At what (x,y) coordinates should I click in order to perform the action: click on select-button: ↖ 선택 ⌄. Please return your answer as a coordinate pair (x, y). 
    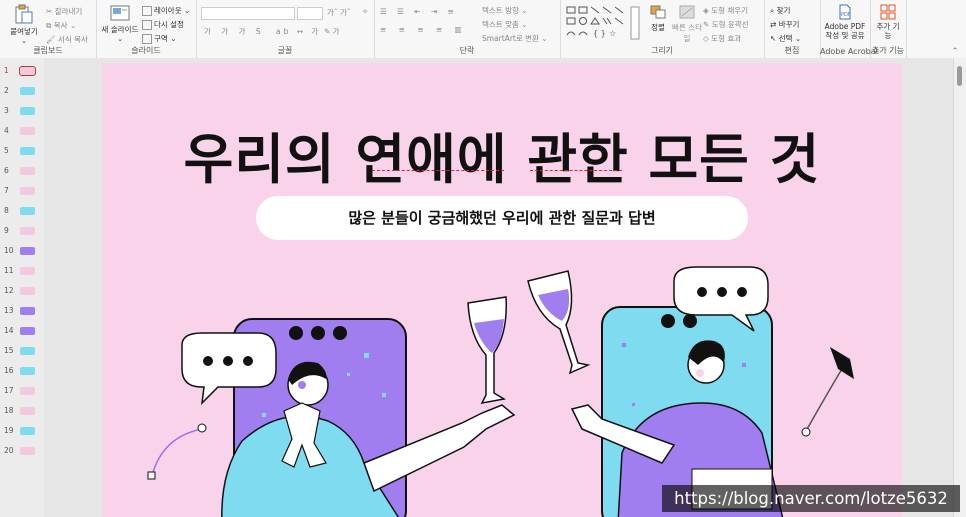
    Looking at the image, I should click on (785, 38).